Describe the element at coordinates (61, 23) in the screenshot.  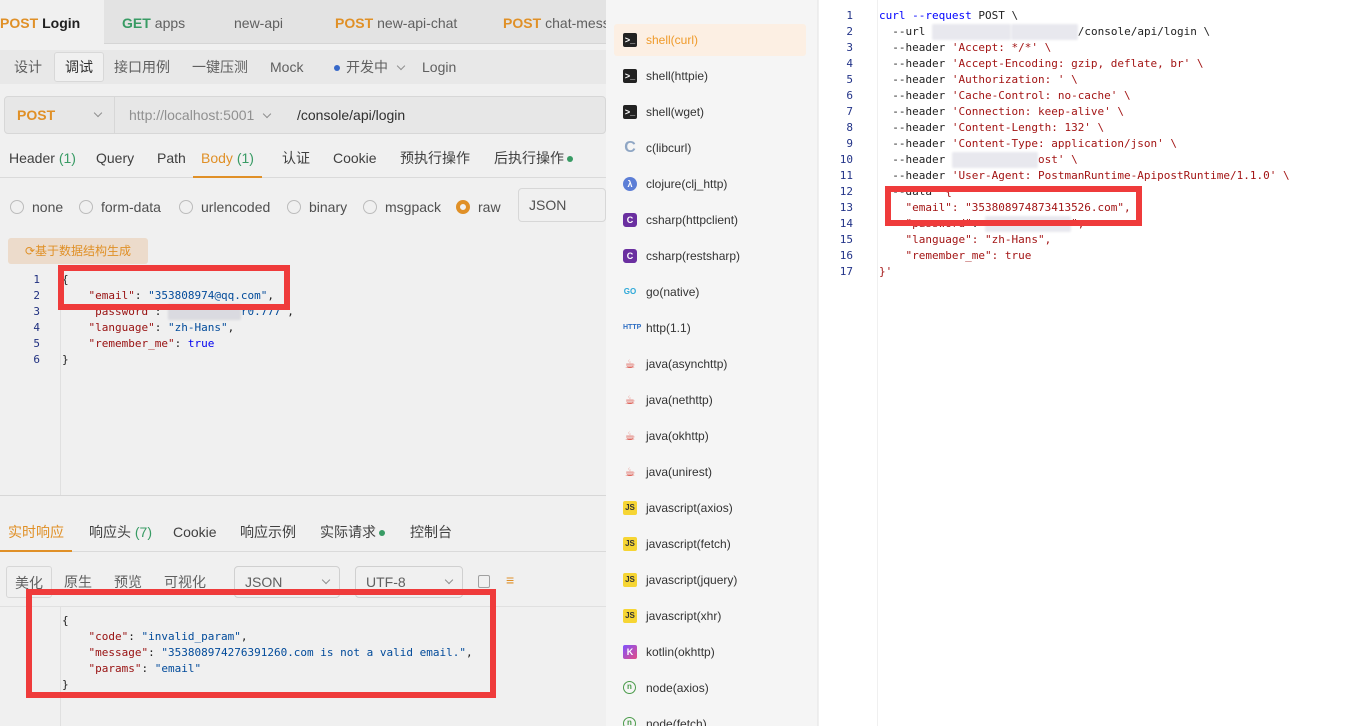
I see `tab-label: Login` at that location.